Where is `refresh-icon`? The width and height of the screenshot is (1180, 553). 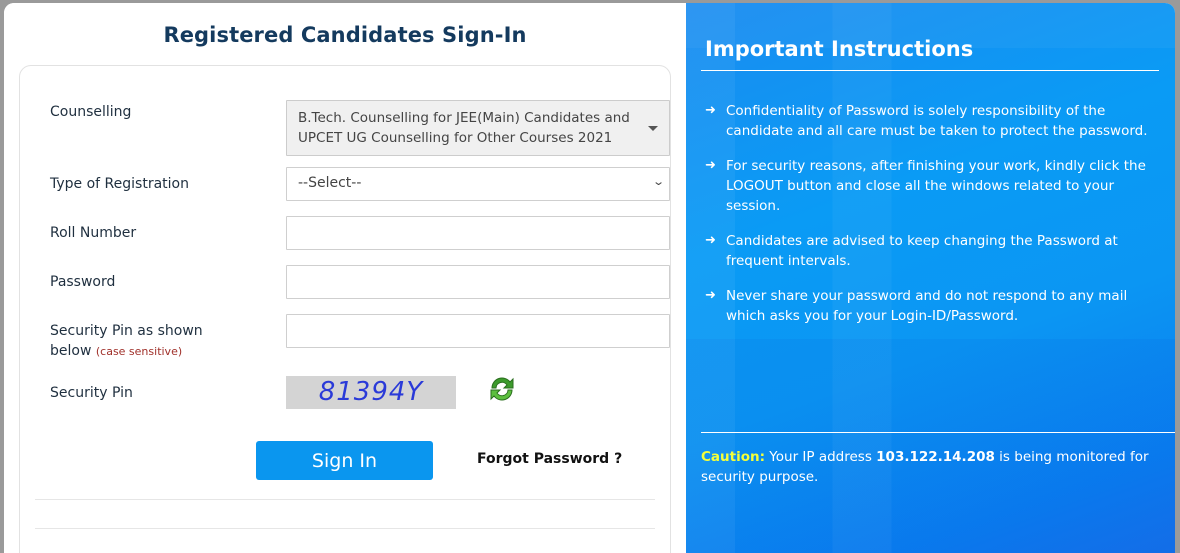
refresh-icon is located at coordinates (502, 389).